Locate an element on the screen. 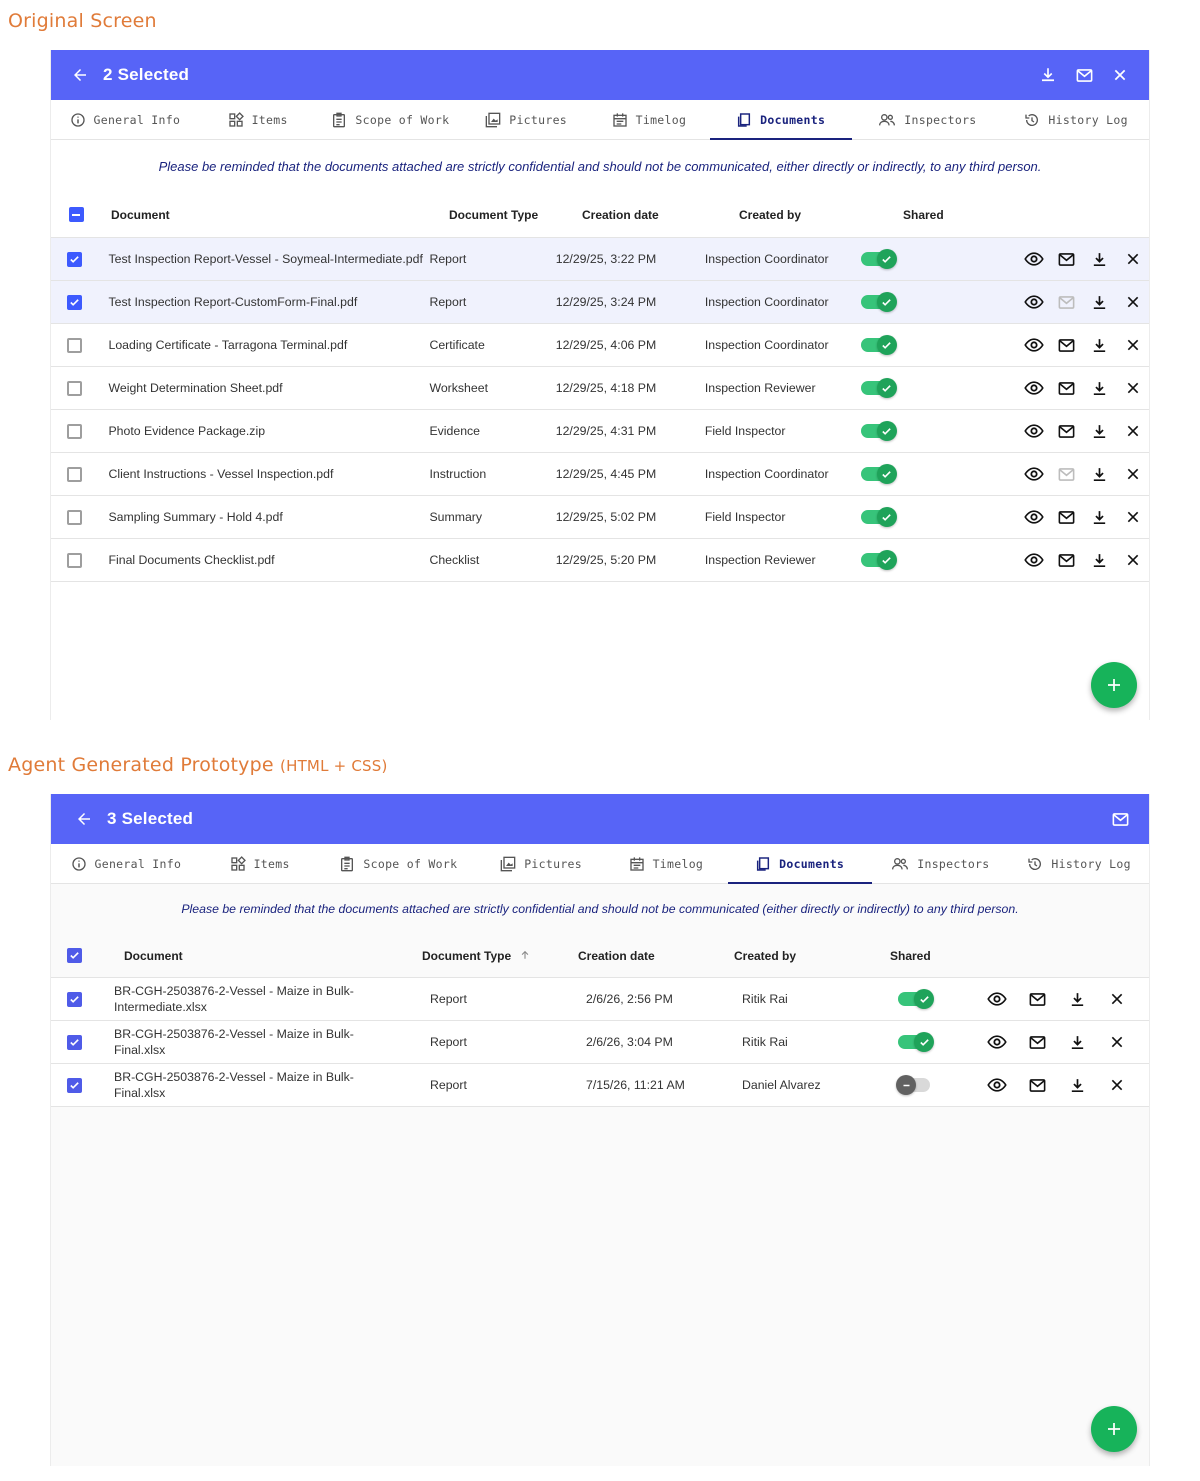 This screenshot has height=1481, width=1200. tab-documents: Documents is located at coordinates (780, 120).